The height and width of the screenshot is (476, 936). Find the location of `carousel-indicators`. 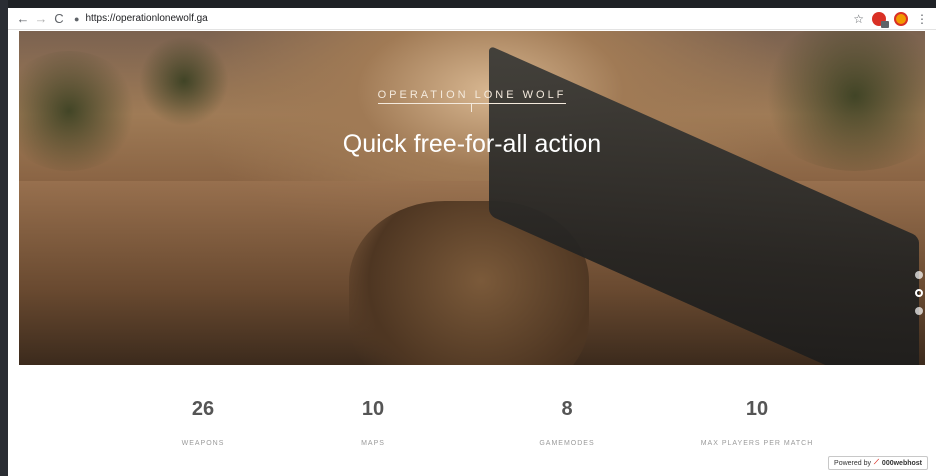

carousel-indicators is located at coordinates (919, 293).